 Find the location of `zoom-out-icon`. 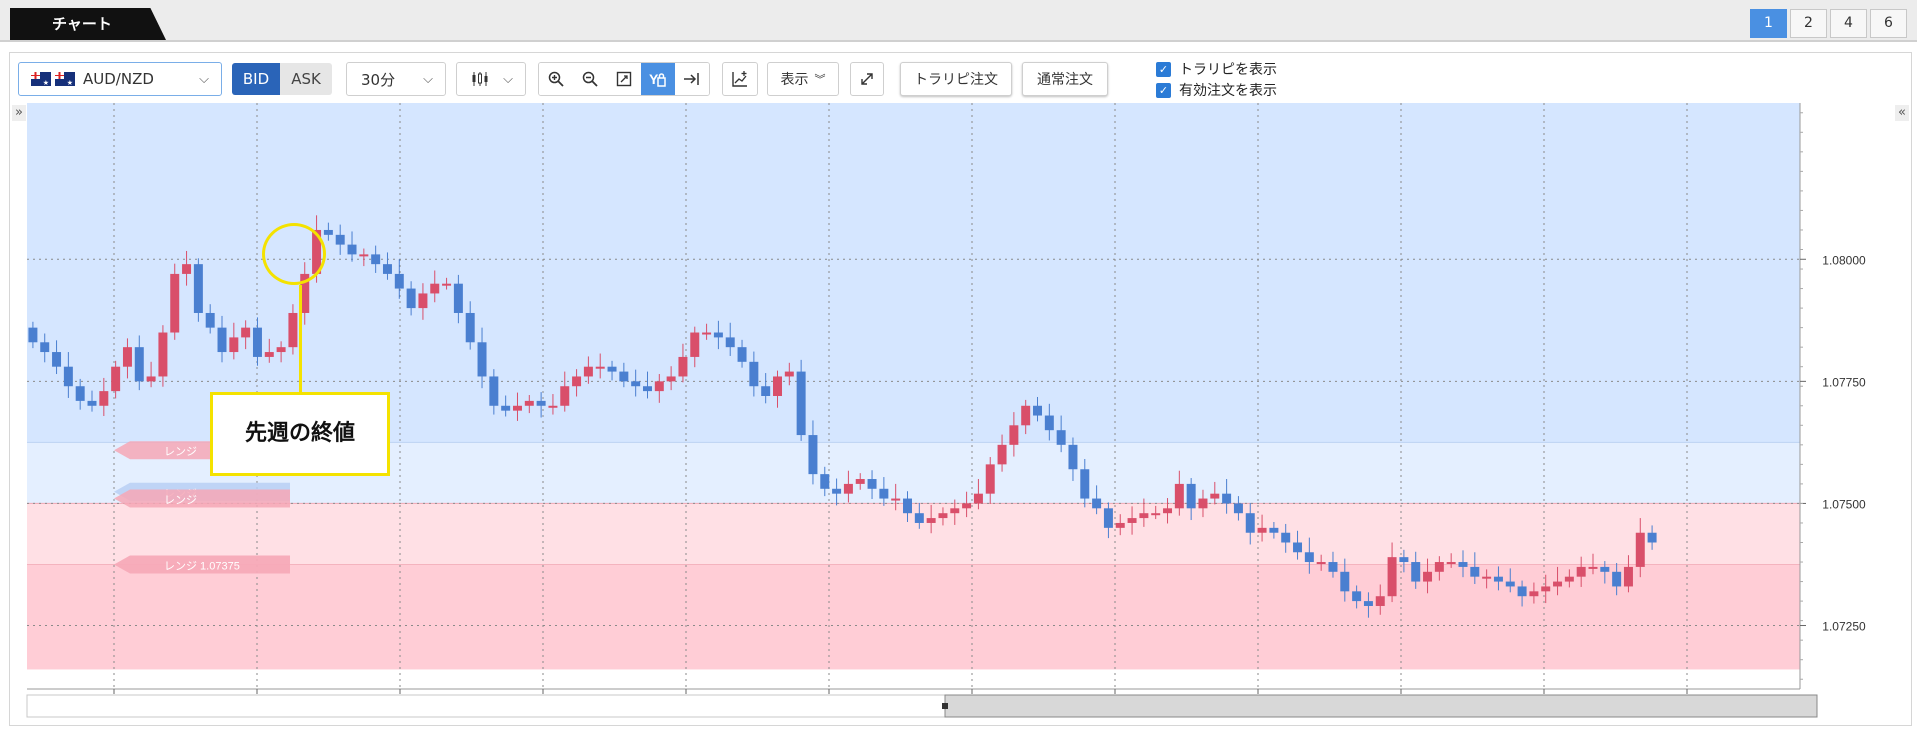

zoom-out-icon is located at coordinates (590, 79).